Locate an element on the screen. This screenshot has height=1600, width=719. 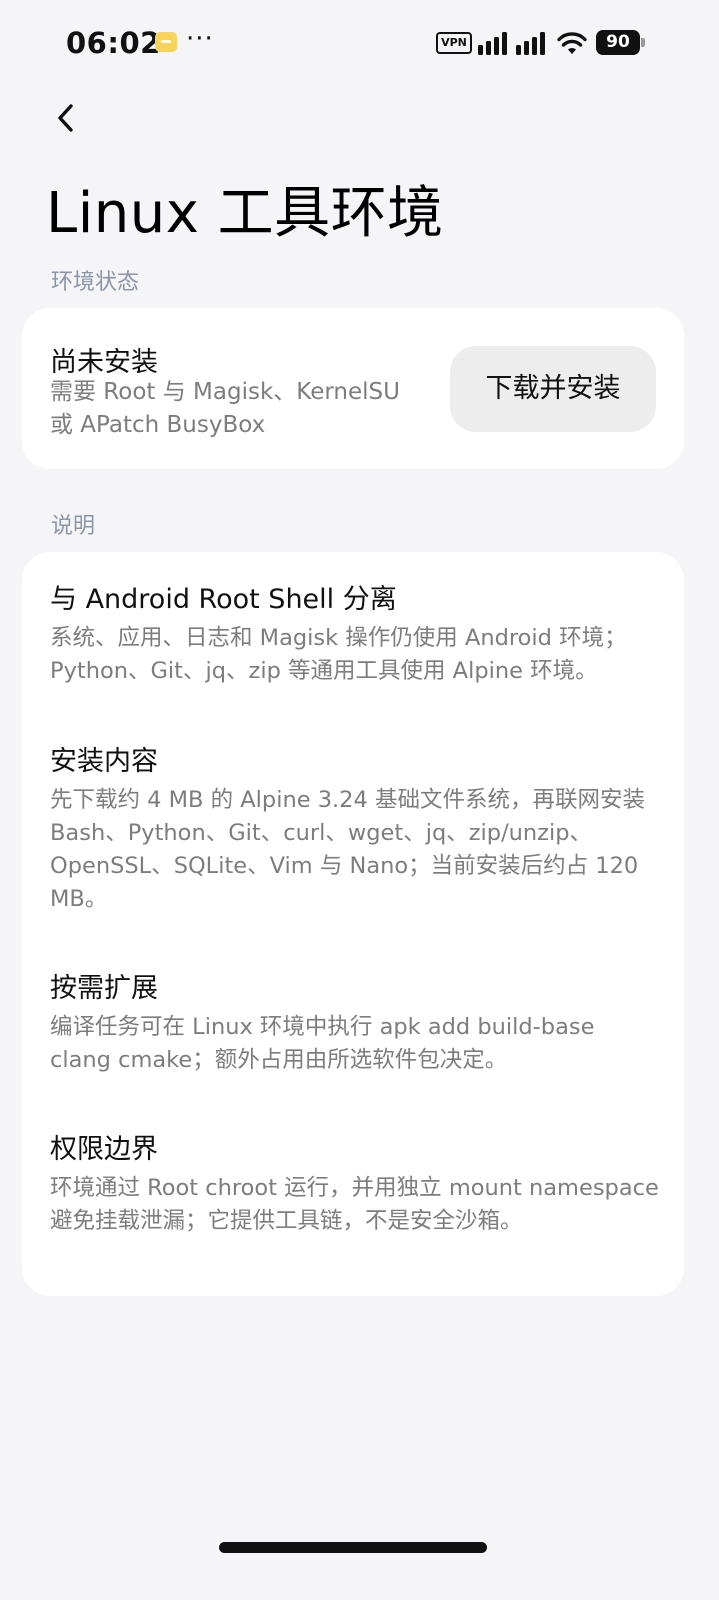
home-indicator is located at coordinates (353, 1547).